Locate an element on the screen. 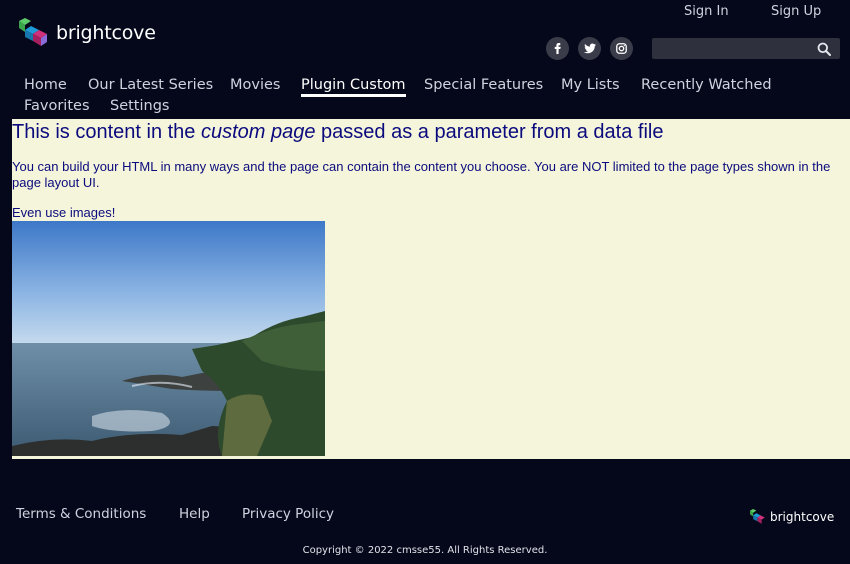 The width and height of the screenshot is (850, 564). search-icon is located at coordinates (824, 50).